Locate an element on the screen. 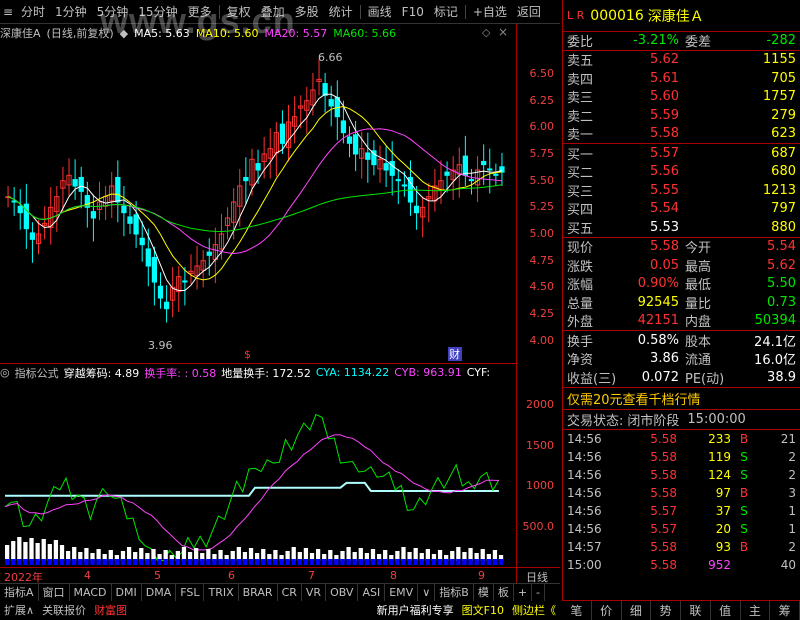  side-tab-7: 筹 is located at coordinates (785, 610).